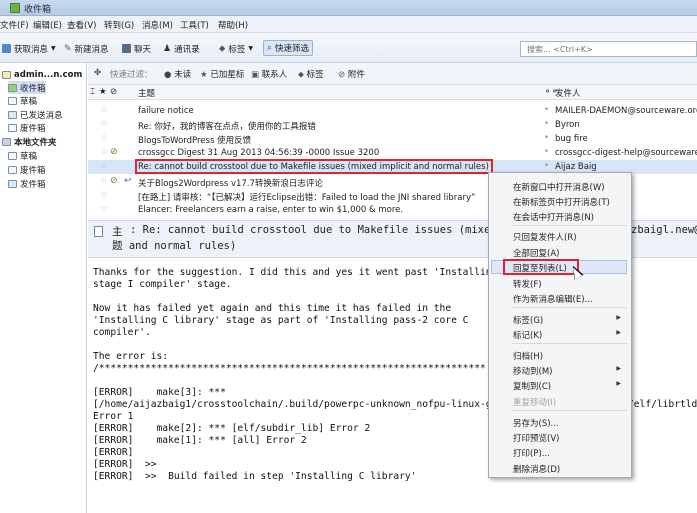 The width and height of the screenshot is (697, 513). Describe the element at coordinates (29, 48) in the screenshot. I see `get-mail-button: 获取消息 ▼` at that location.